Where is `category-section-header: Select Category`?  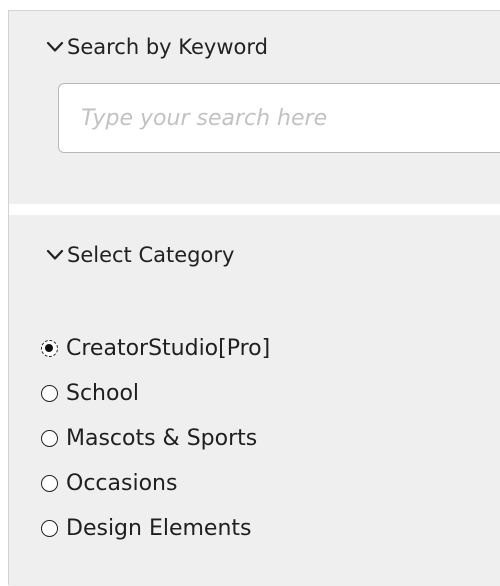
category-section-header: Select Category is located at coordinates (140, 255).